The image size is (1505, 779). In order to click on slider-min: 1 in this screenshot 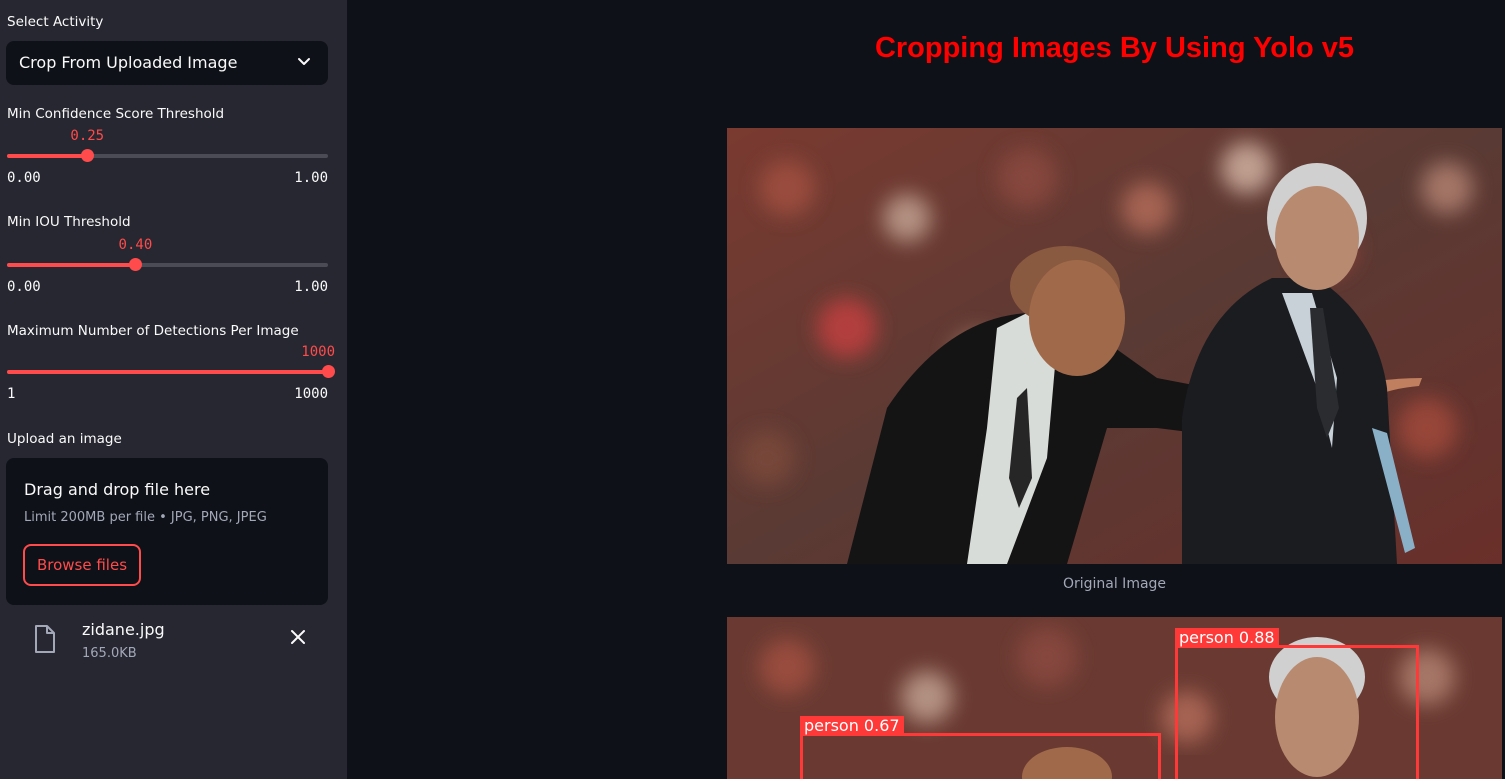, I will do `click(11, 394)`.